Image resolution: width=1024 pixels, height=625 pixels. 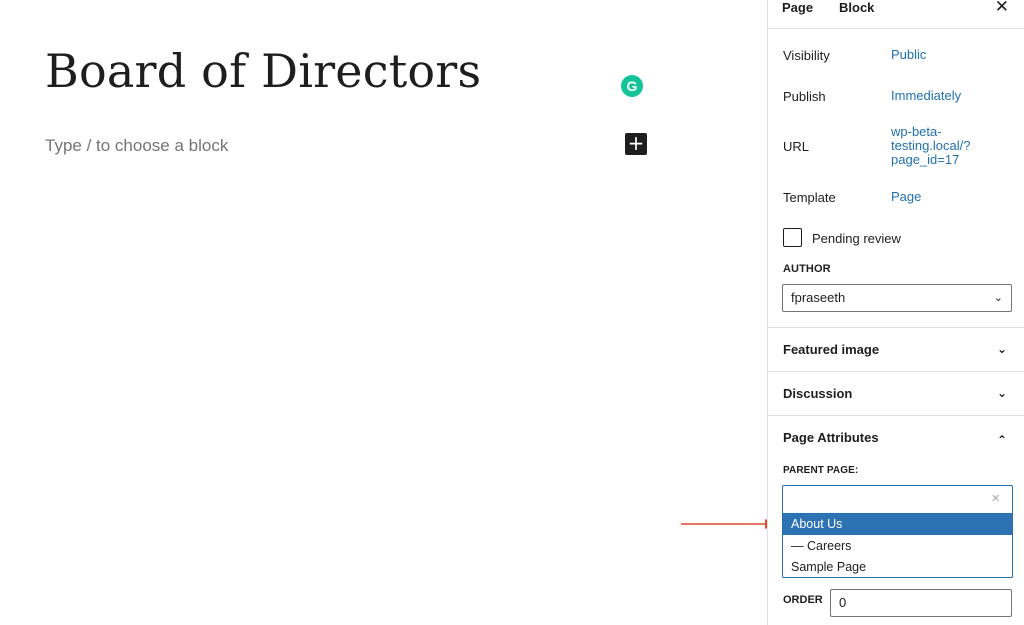 What do you see at coordinates (792, 237) in the screenshot?
I see `pending-review-checkbox` at bounding box center [792, 237].